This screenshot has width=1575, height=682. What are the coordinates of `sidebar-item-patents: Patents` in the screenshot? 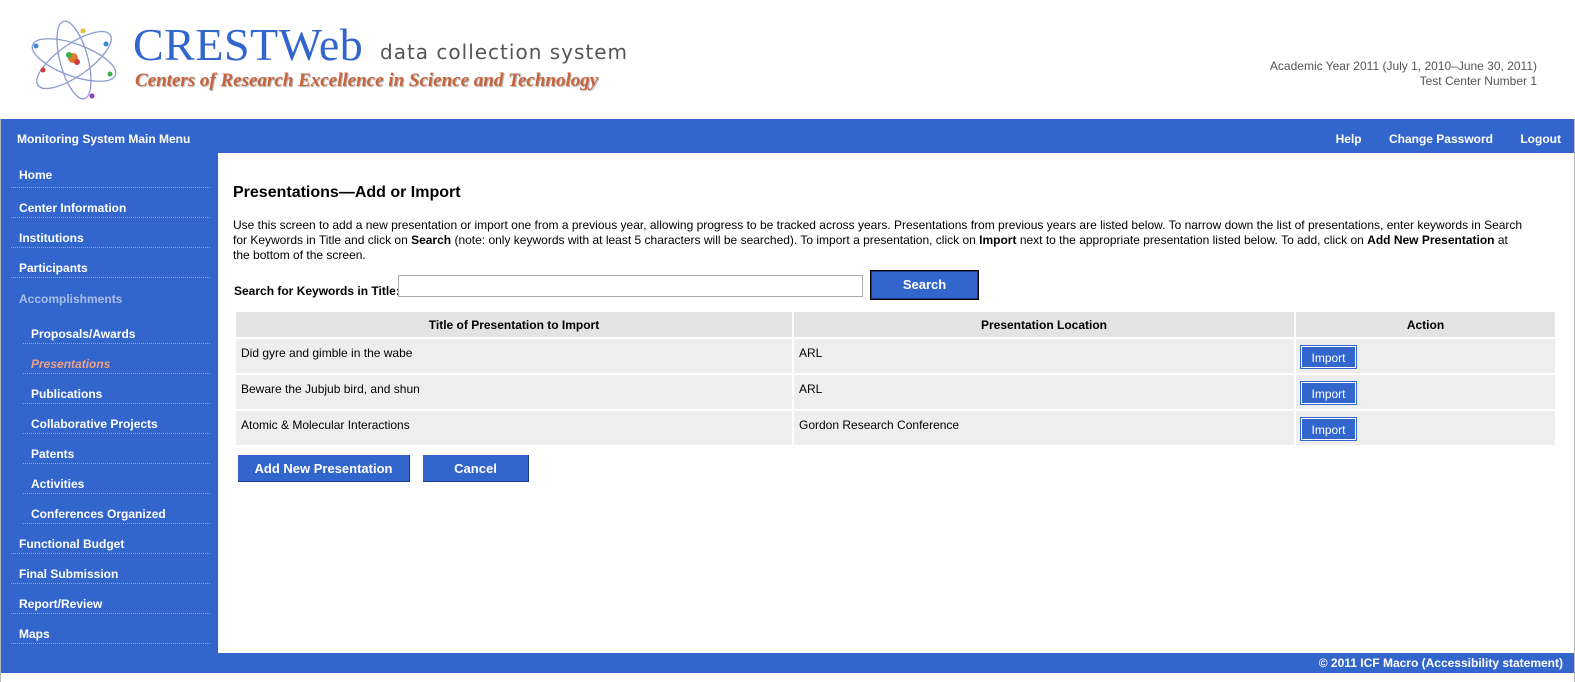 It's located at (116, 449).